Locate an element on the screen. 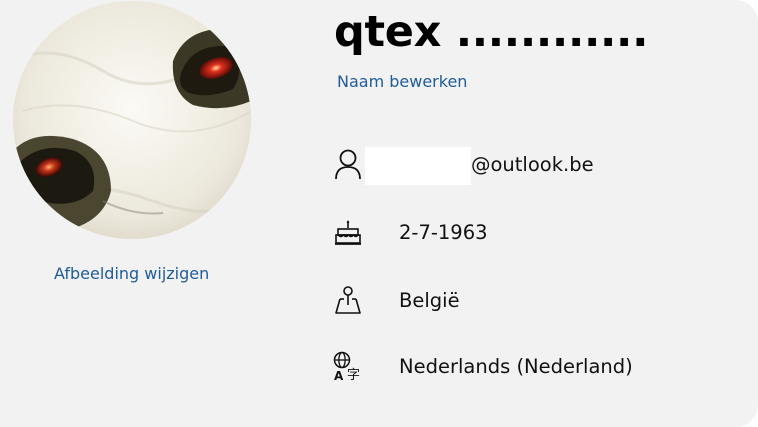 This screenshot has width=758, height=427. email-row: @outlook.be is located at coordinates (463, 164).